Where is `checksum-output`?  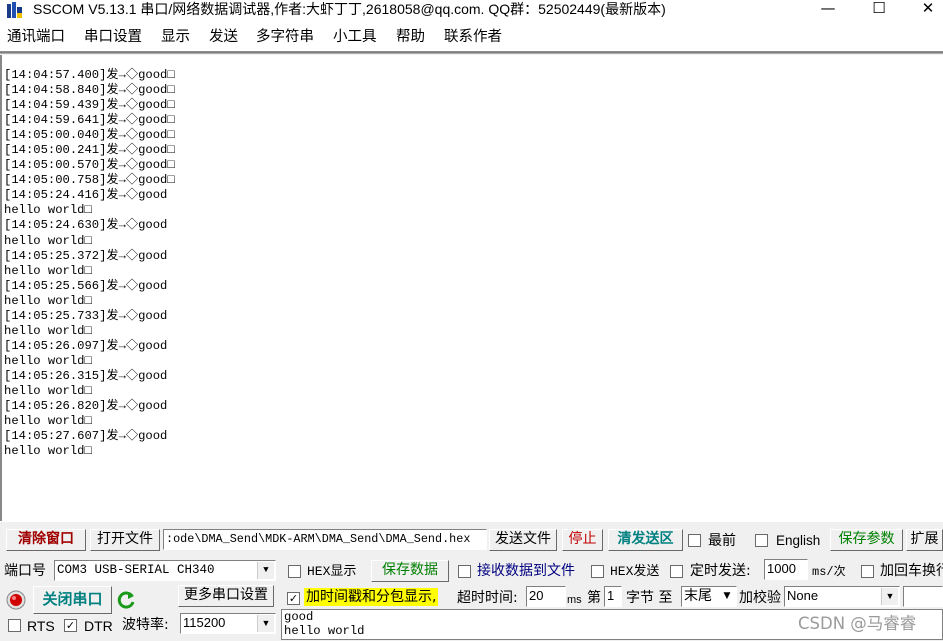
checksum-output is located at coordinates (923, 596).